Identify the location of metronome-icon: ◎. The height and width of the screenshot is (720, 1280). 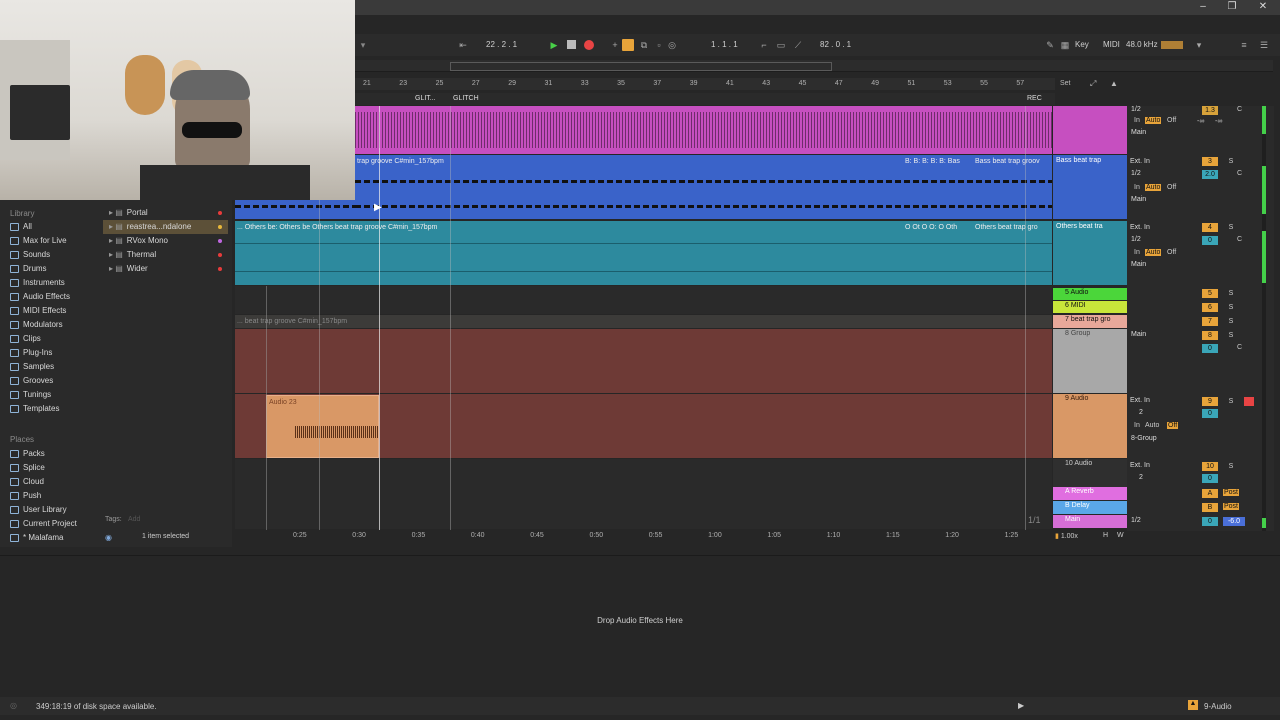
(672, 45).